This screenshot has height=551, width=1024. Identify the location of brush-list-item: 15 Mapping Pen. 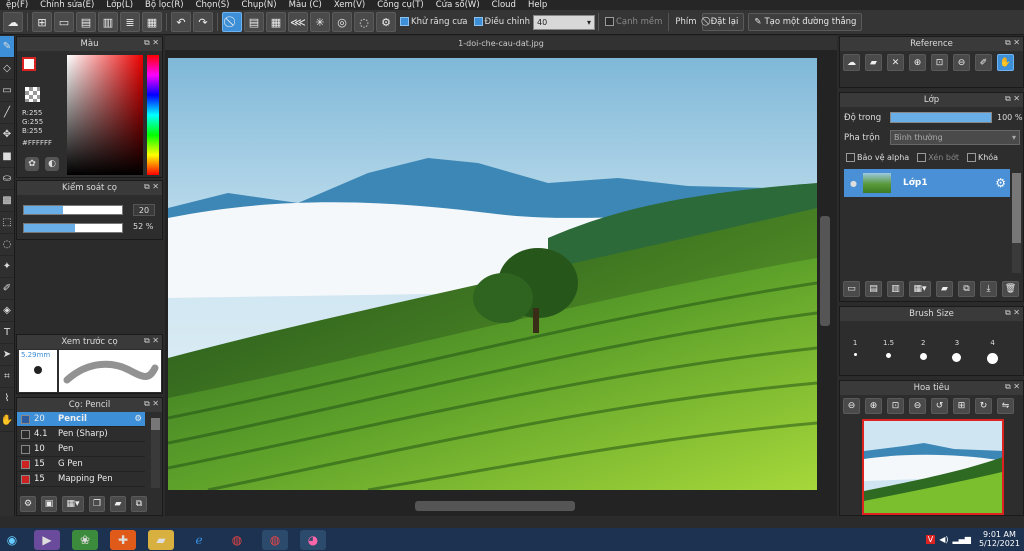
(81, 479).